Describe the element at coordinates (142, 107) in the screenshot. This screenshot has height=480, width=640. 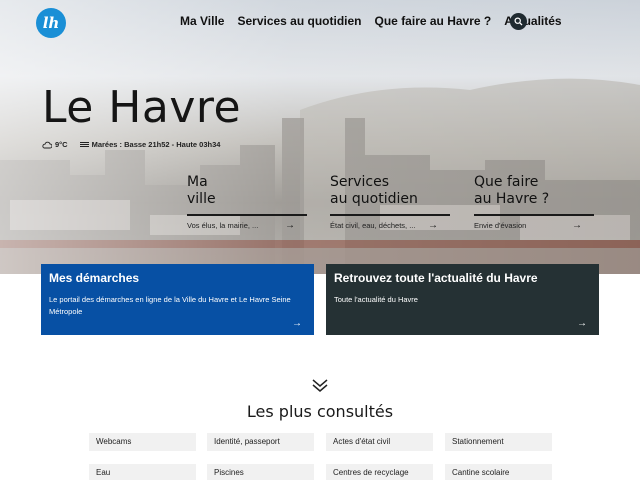
I see `page-title: Le Havre` at that location.